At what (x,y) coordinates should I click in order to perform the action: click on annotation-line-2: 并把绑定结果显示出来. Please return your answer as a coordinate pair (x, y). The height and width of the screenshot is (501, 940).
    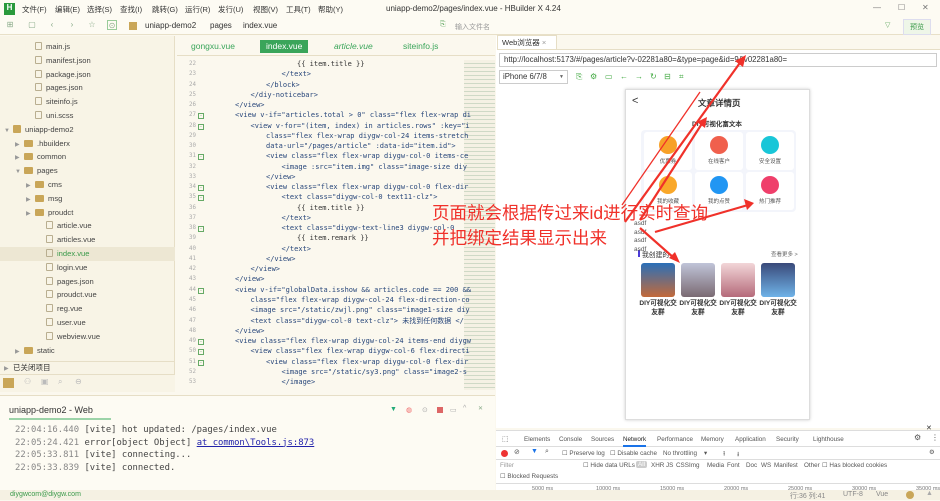
    Looking at the image, I should click on (519, 238).